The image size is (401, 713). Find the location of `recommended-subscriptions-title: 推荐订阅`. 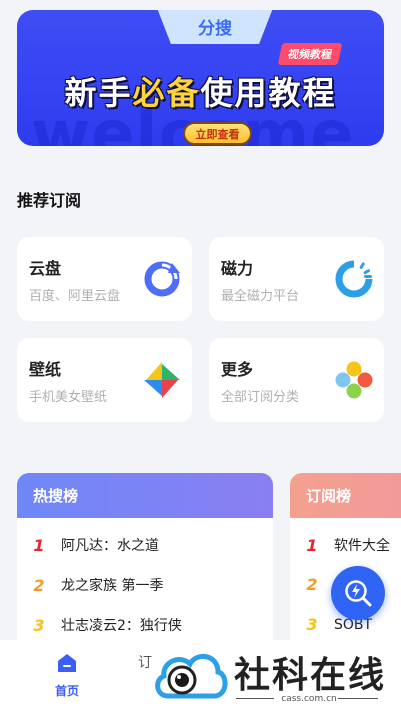

recommended-subscriptions-title: 推荐订阅 is located at coordinates (49, 200).